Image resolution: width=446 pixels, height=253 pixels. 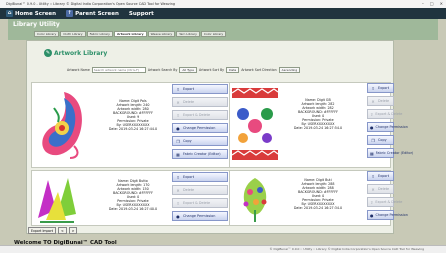 What do you see at coordinates (188, 70) in the screenshot?
I see `search-by-select: All Type` at bounding box center [188, 70].